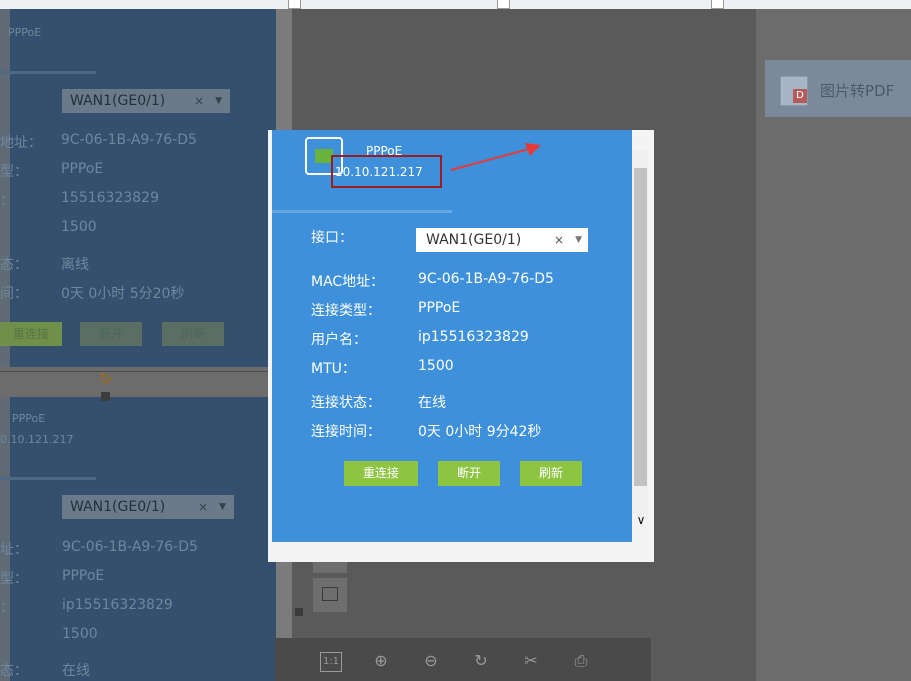  I want to click on connection-time-value: 0天 0小时 9分42秒, so click(480, 432).